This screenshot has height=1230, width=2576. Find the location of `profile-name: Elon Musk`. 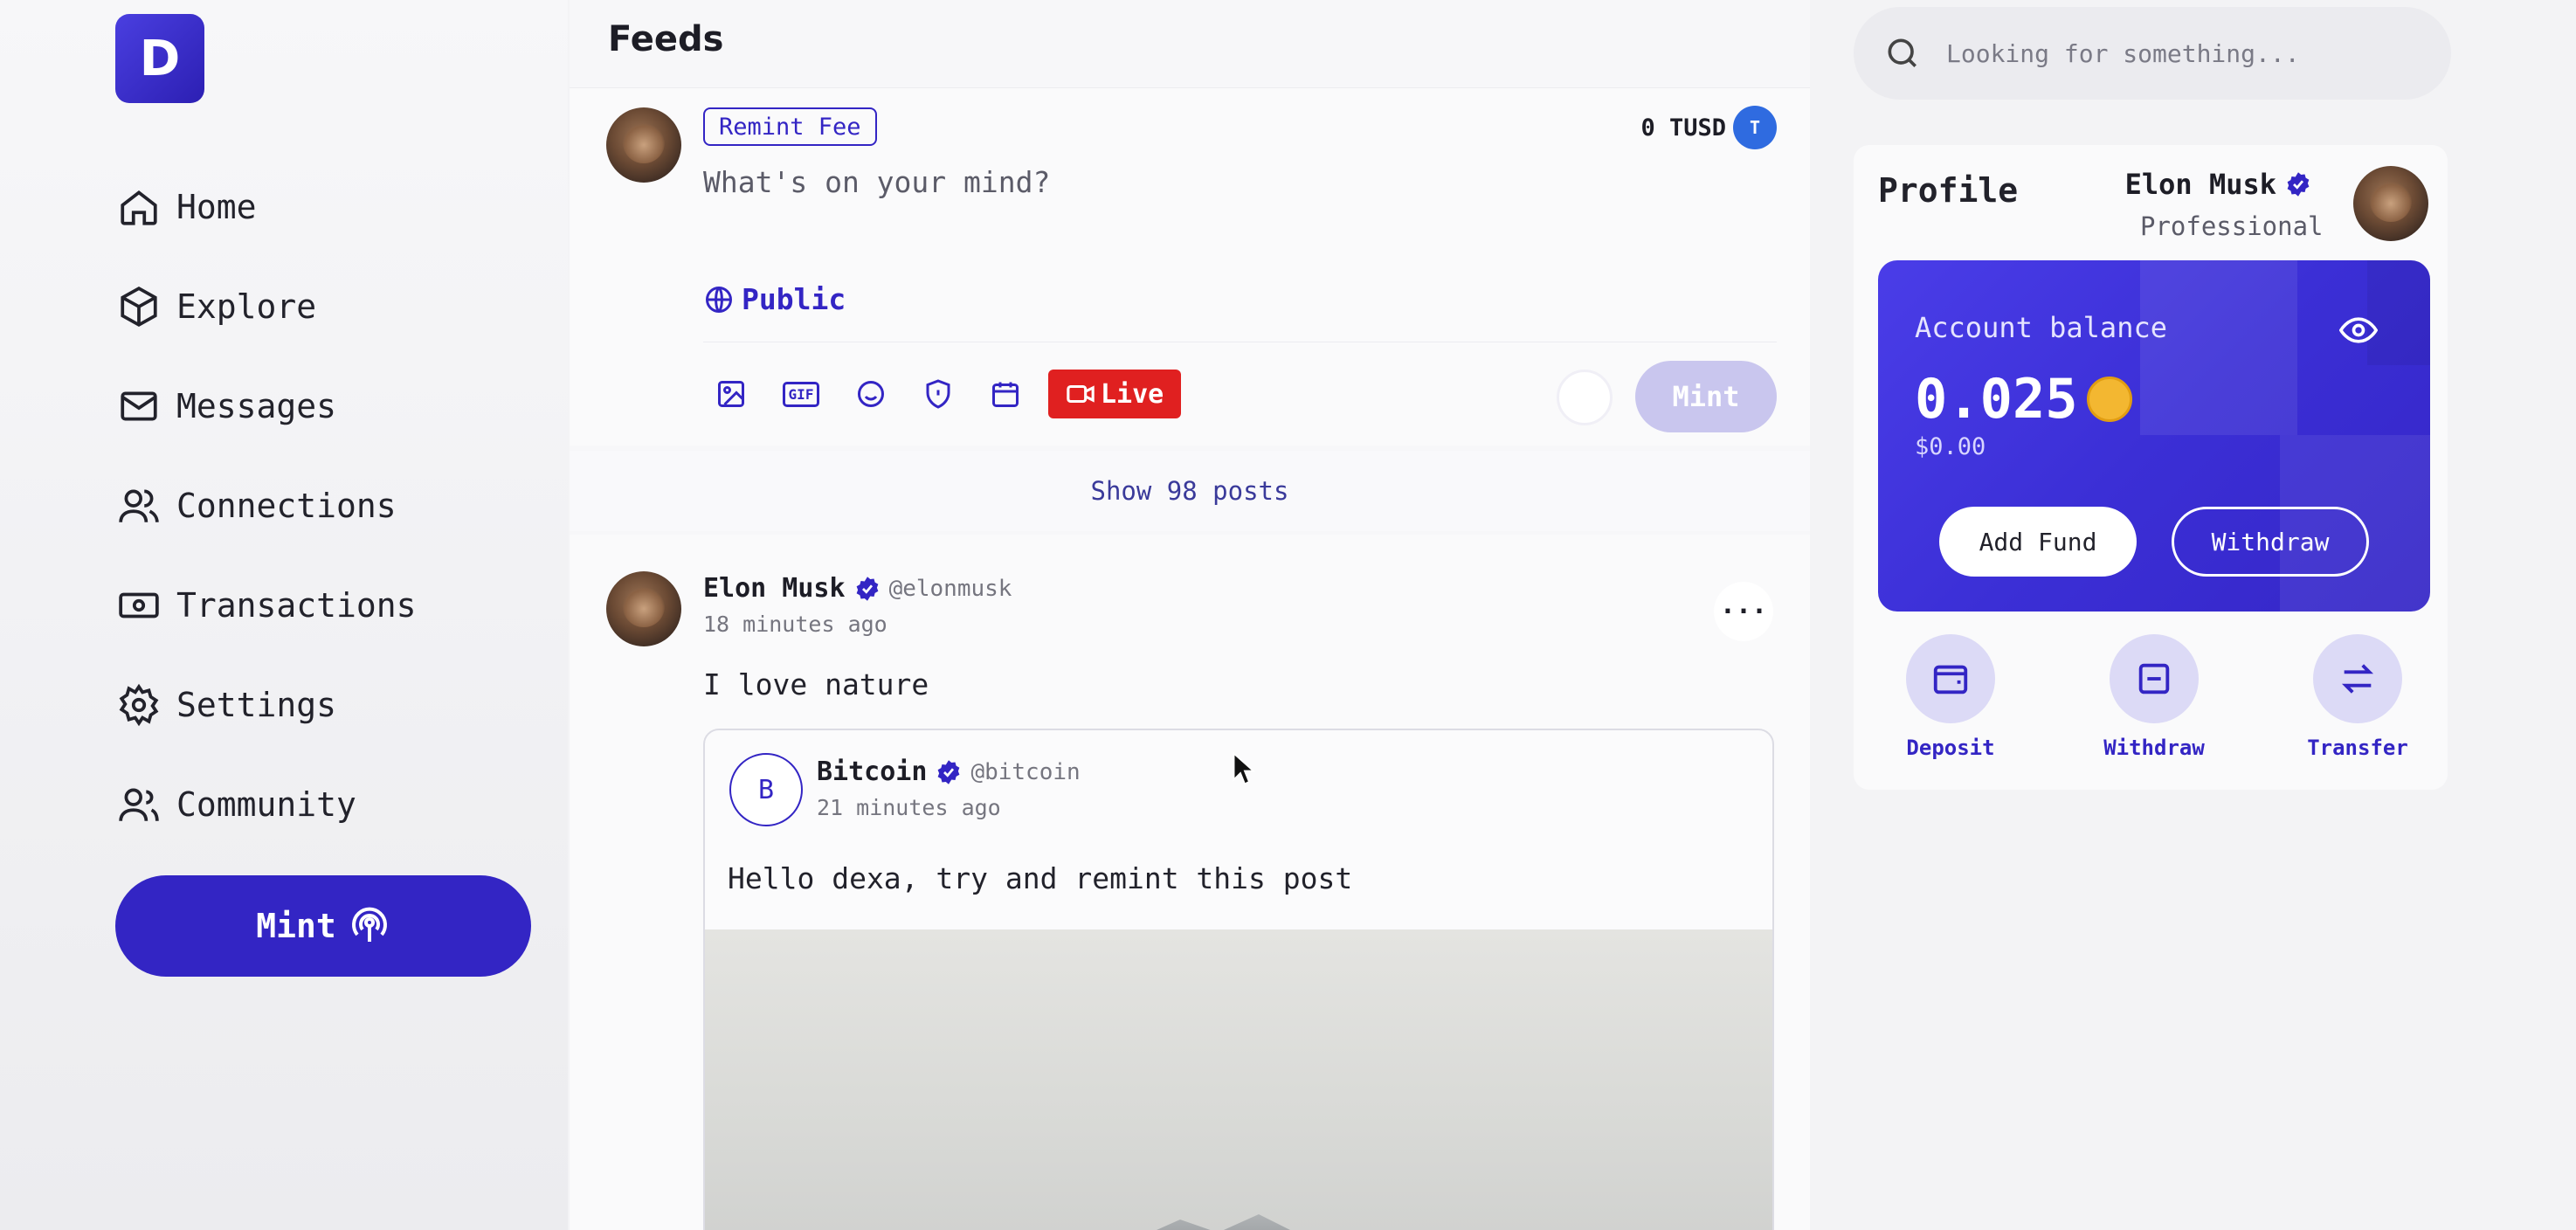

profile-name: Elon Musk is located at coordinates (2218, 184).